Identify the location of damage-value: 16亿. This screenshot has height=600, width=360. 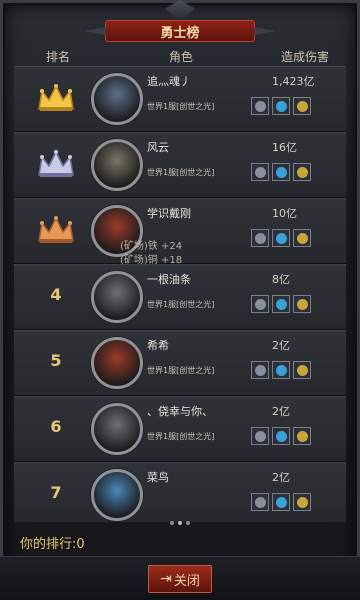
(284, 147).